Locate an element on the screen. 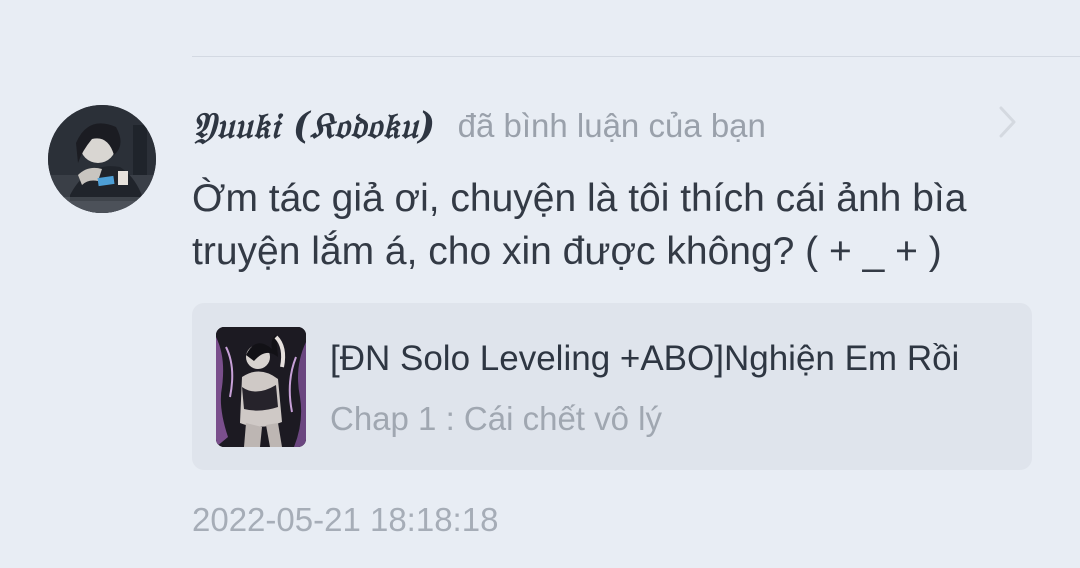 The height and width of the screenshot is (568, 1080). divider is located at coordinates (636, 56).